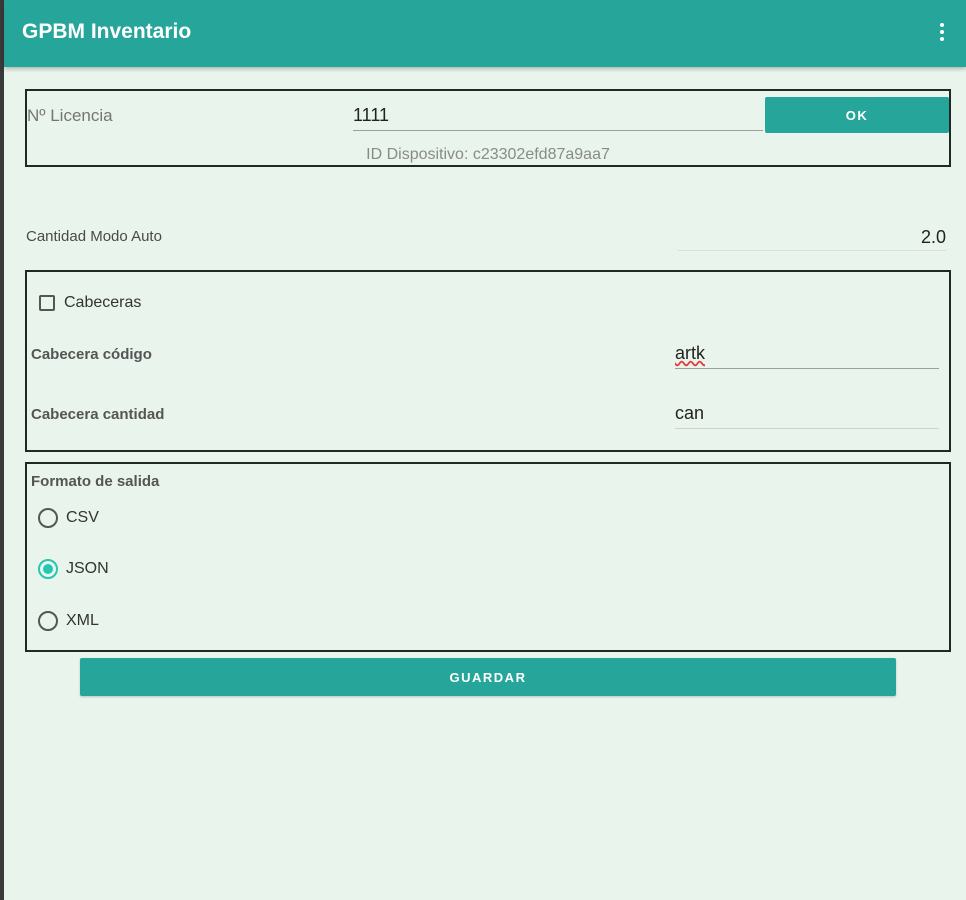 The width and height of the screenshot is (966, 900). Describe the element at coordinates (690, 353) in the screenshot. I see `header-code-value: artk` at that location.